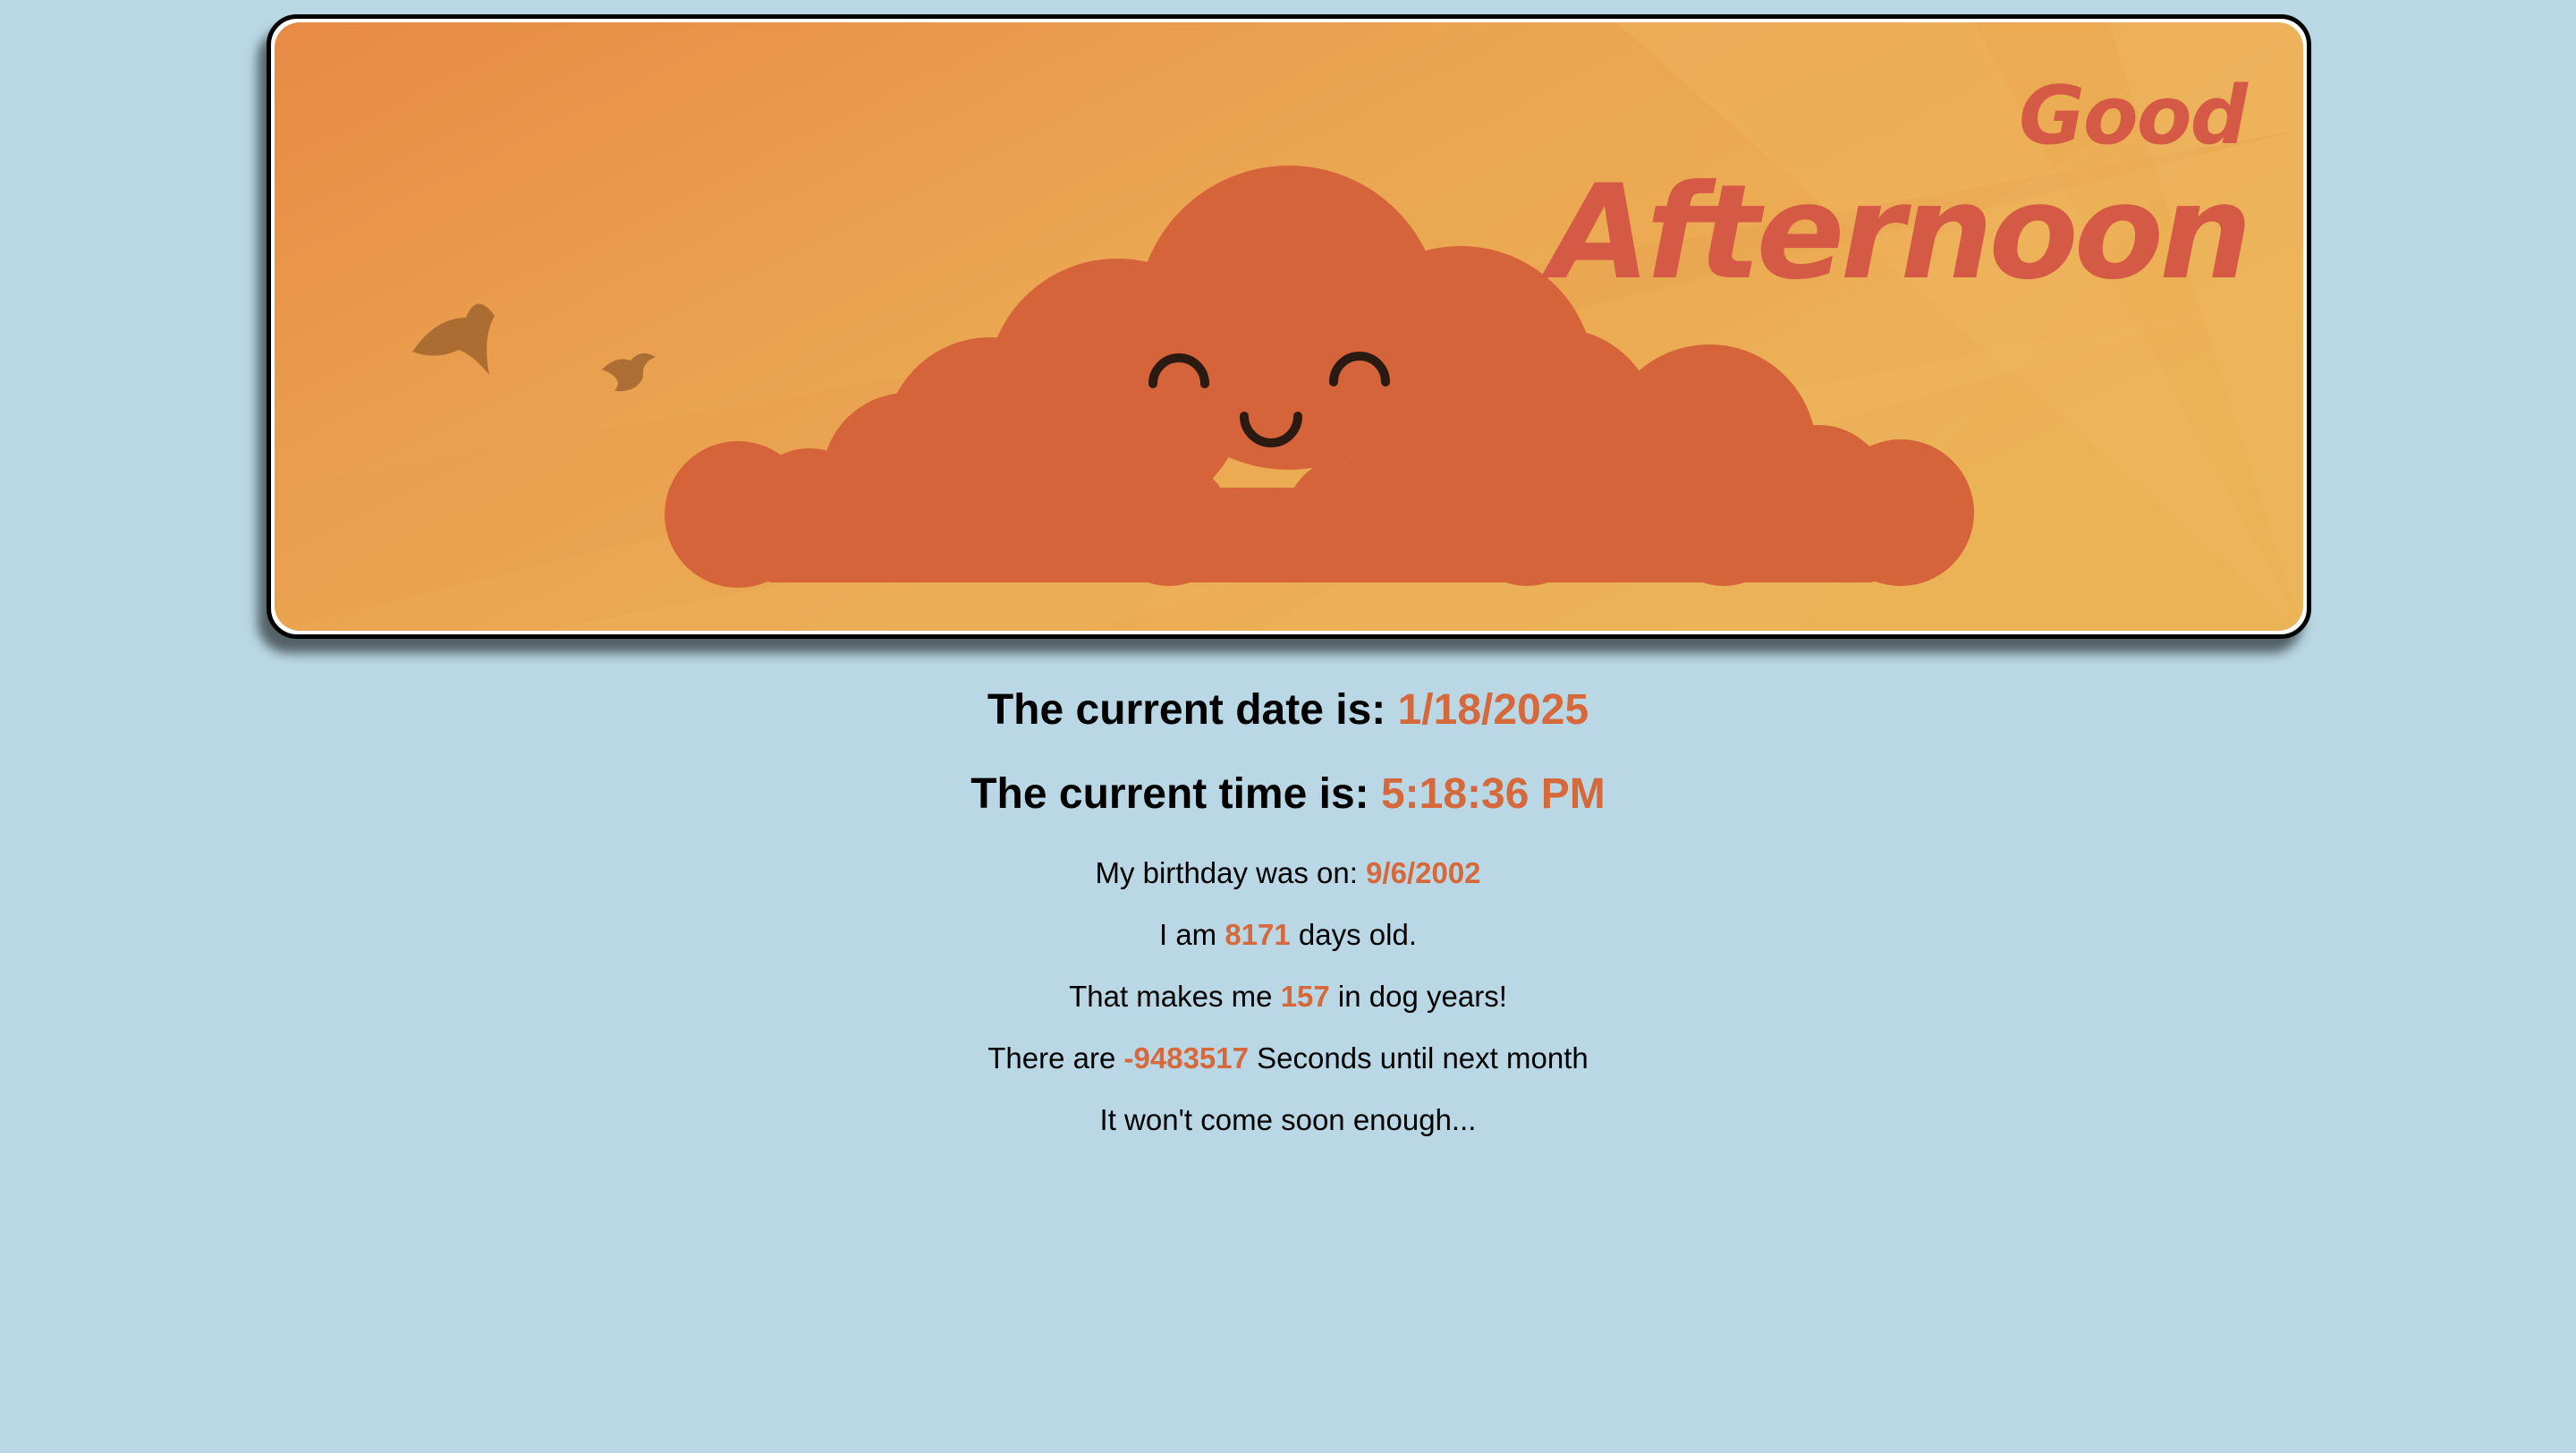  Describe the element at coordinates (1257, 934) in the screenshot. I see `age-days-value: 8171` at that location.